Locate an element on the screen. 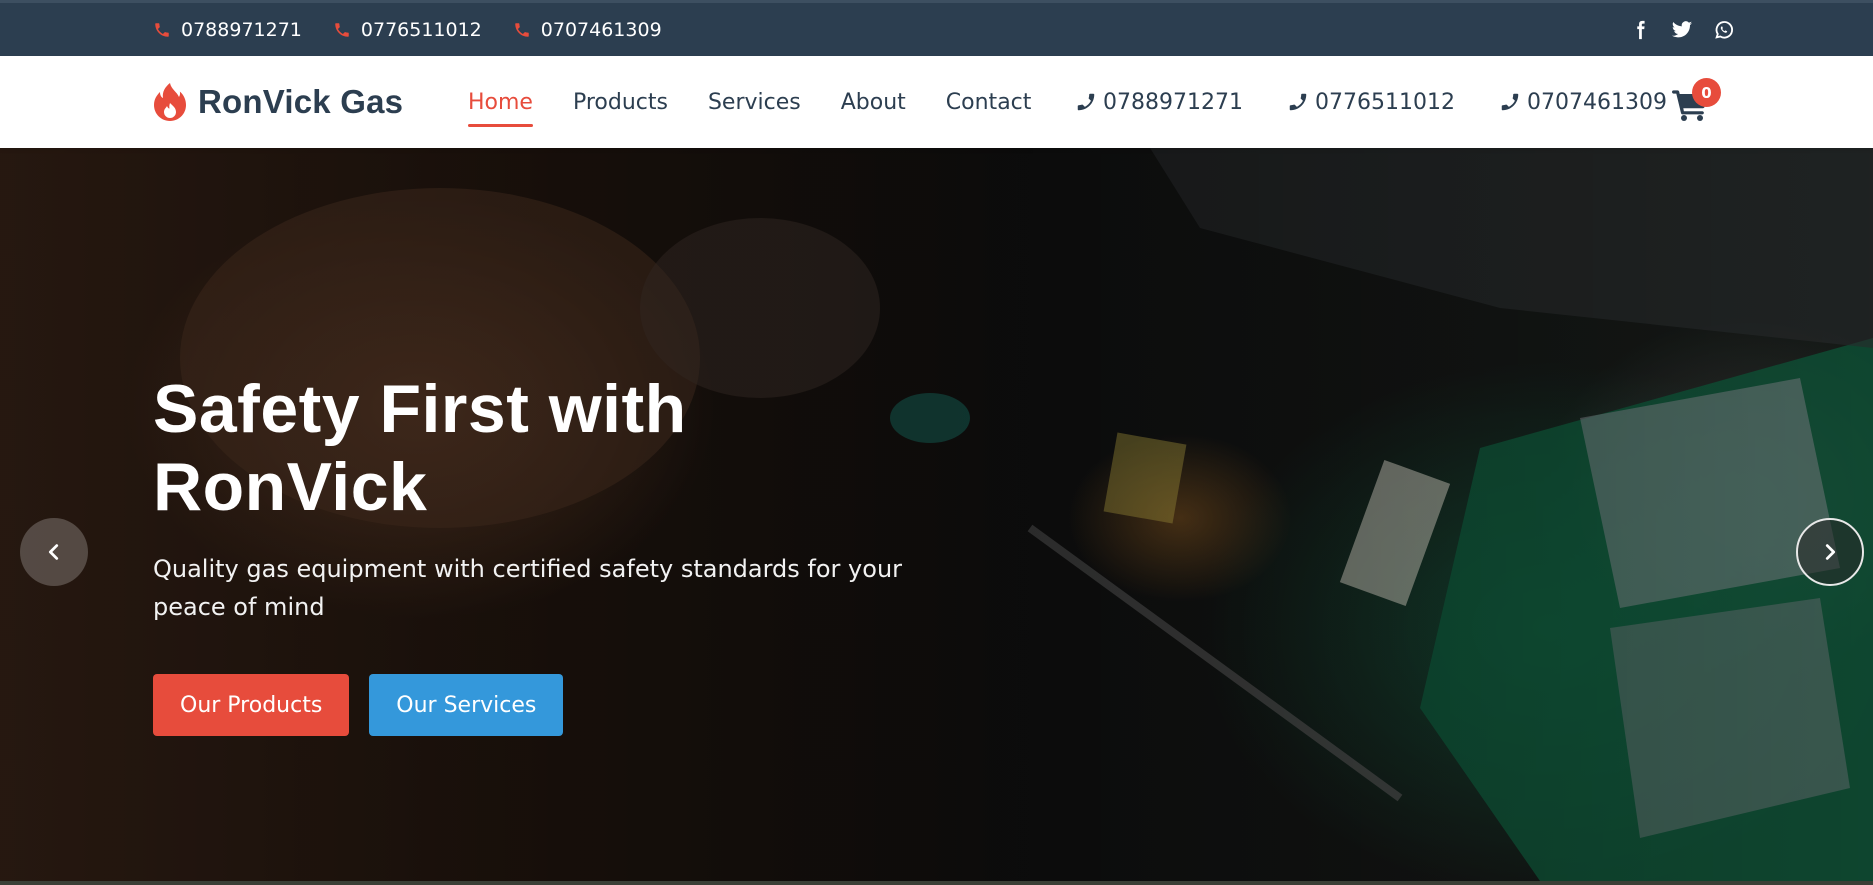  brand-name: RonVick Gas is located at coordinates (301, 101).